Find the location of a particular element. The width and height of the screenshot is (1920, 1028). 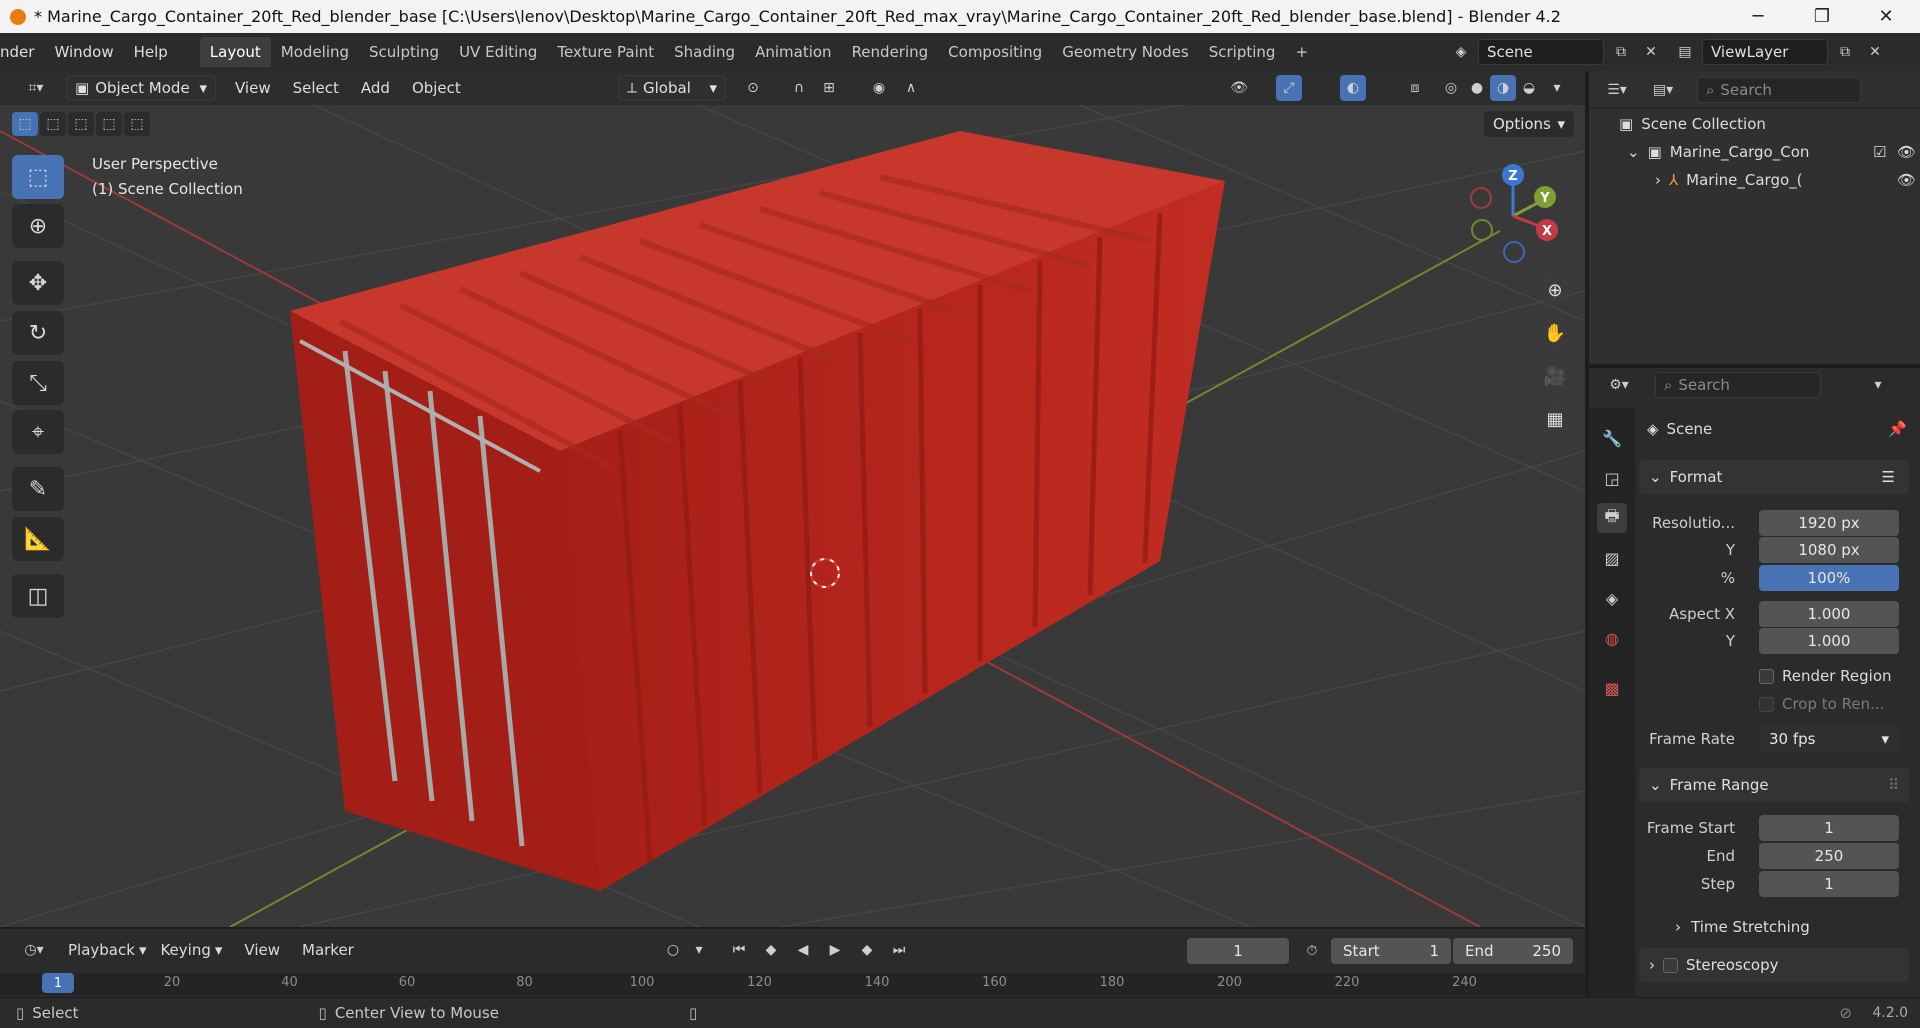

stereoscopy-checkbox is located at coordinates (1670, 965).